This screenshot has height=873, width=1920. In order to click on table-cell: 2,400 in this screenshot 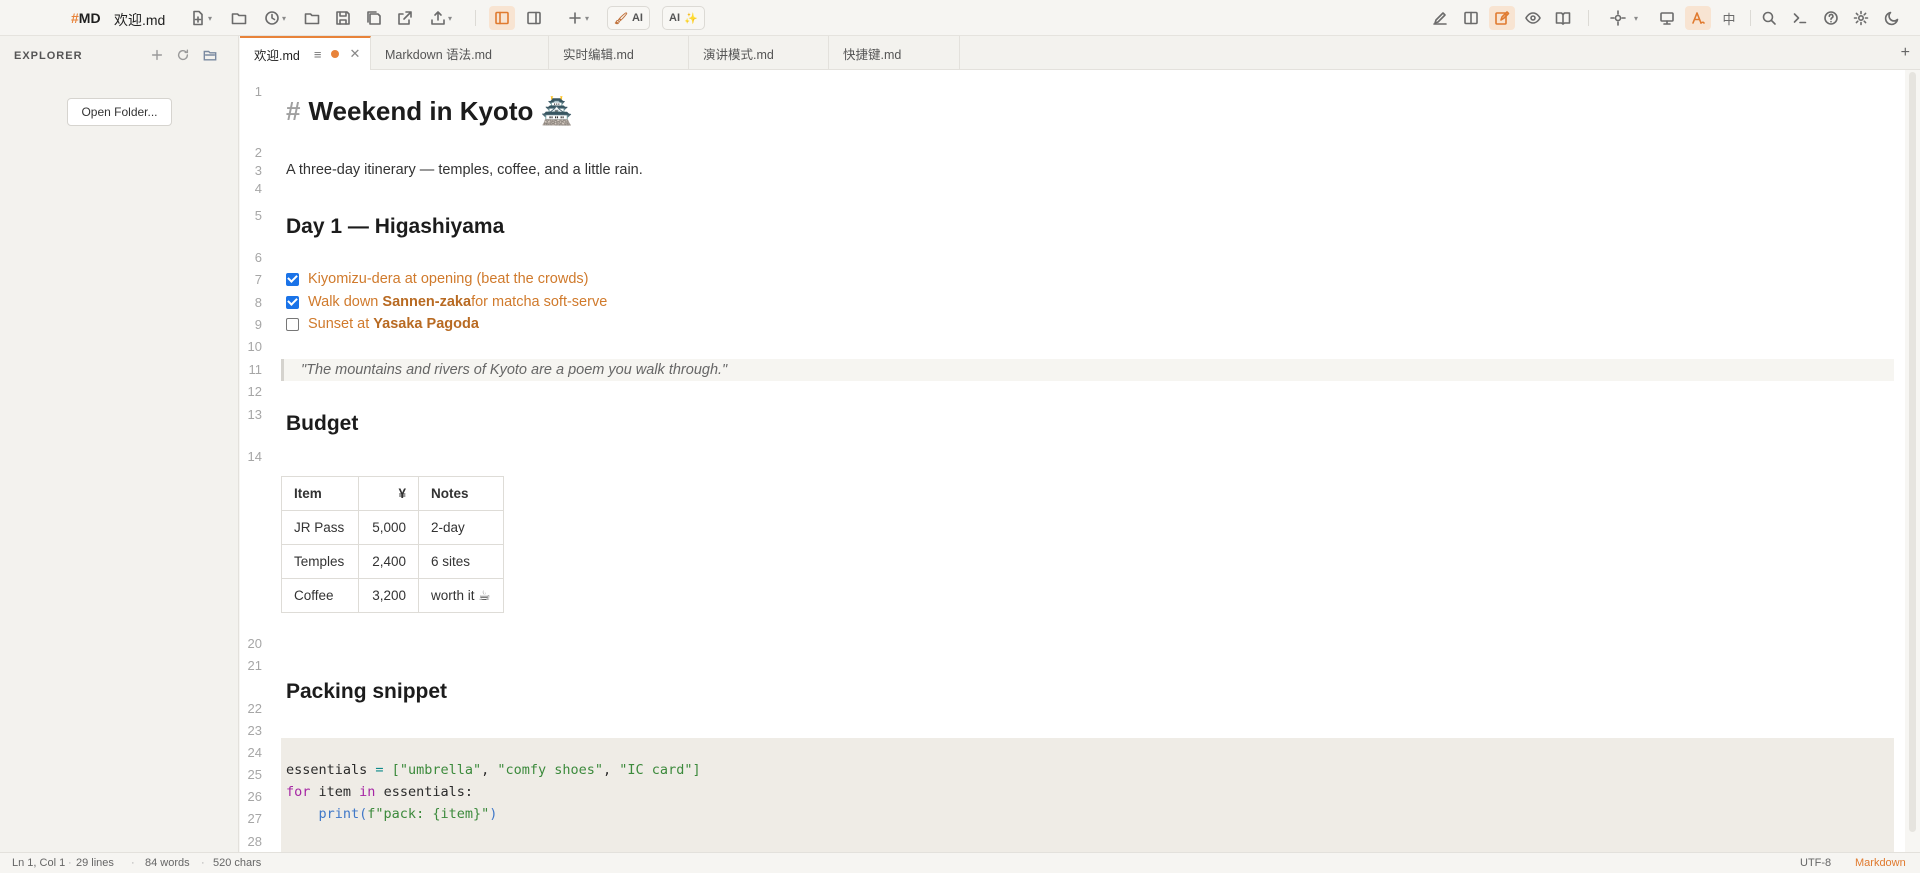, I will do `click(388, 561)`.